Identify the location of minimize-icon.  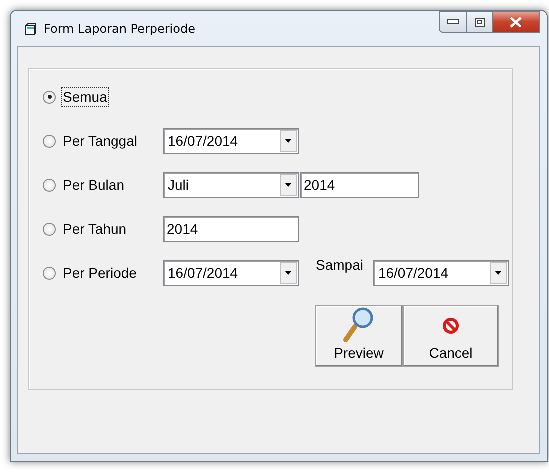
(453, 22).